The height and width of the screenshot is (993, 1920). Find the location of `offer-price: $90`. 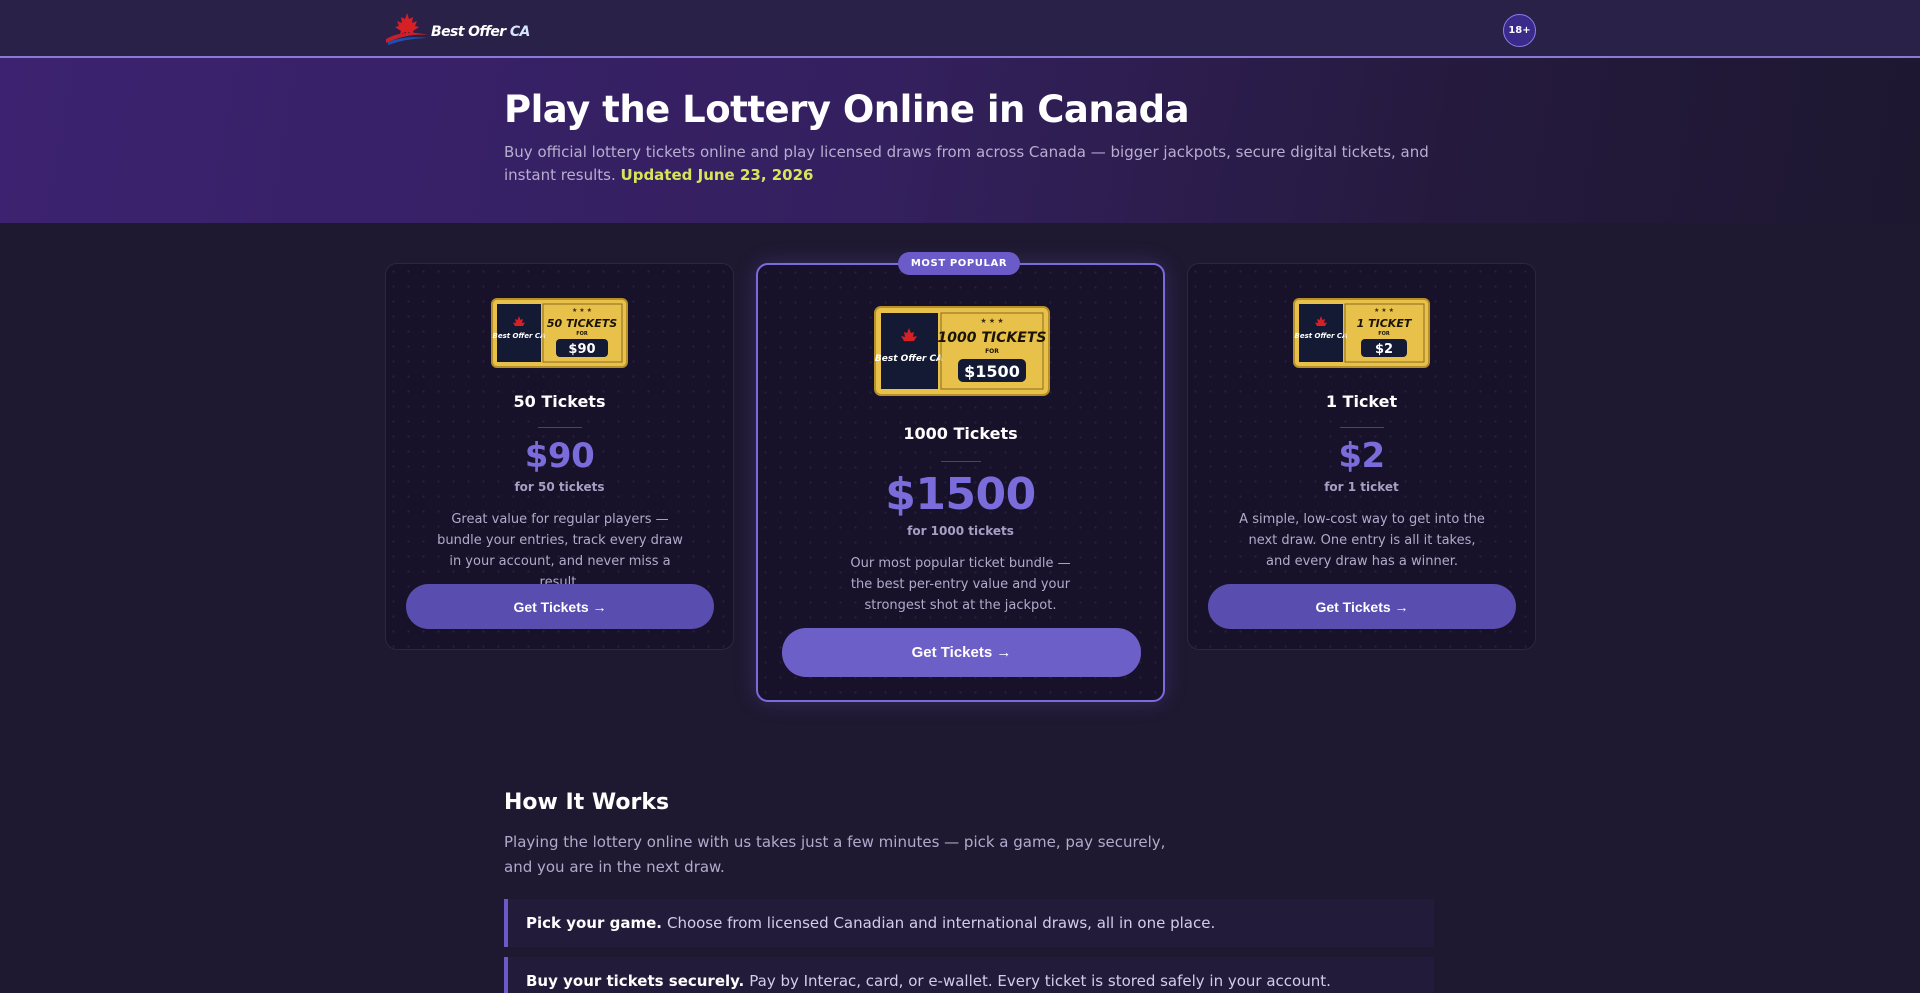

offer-price: $90 is located at coordinates (559, 456).